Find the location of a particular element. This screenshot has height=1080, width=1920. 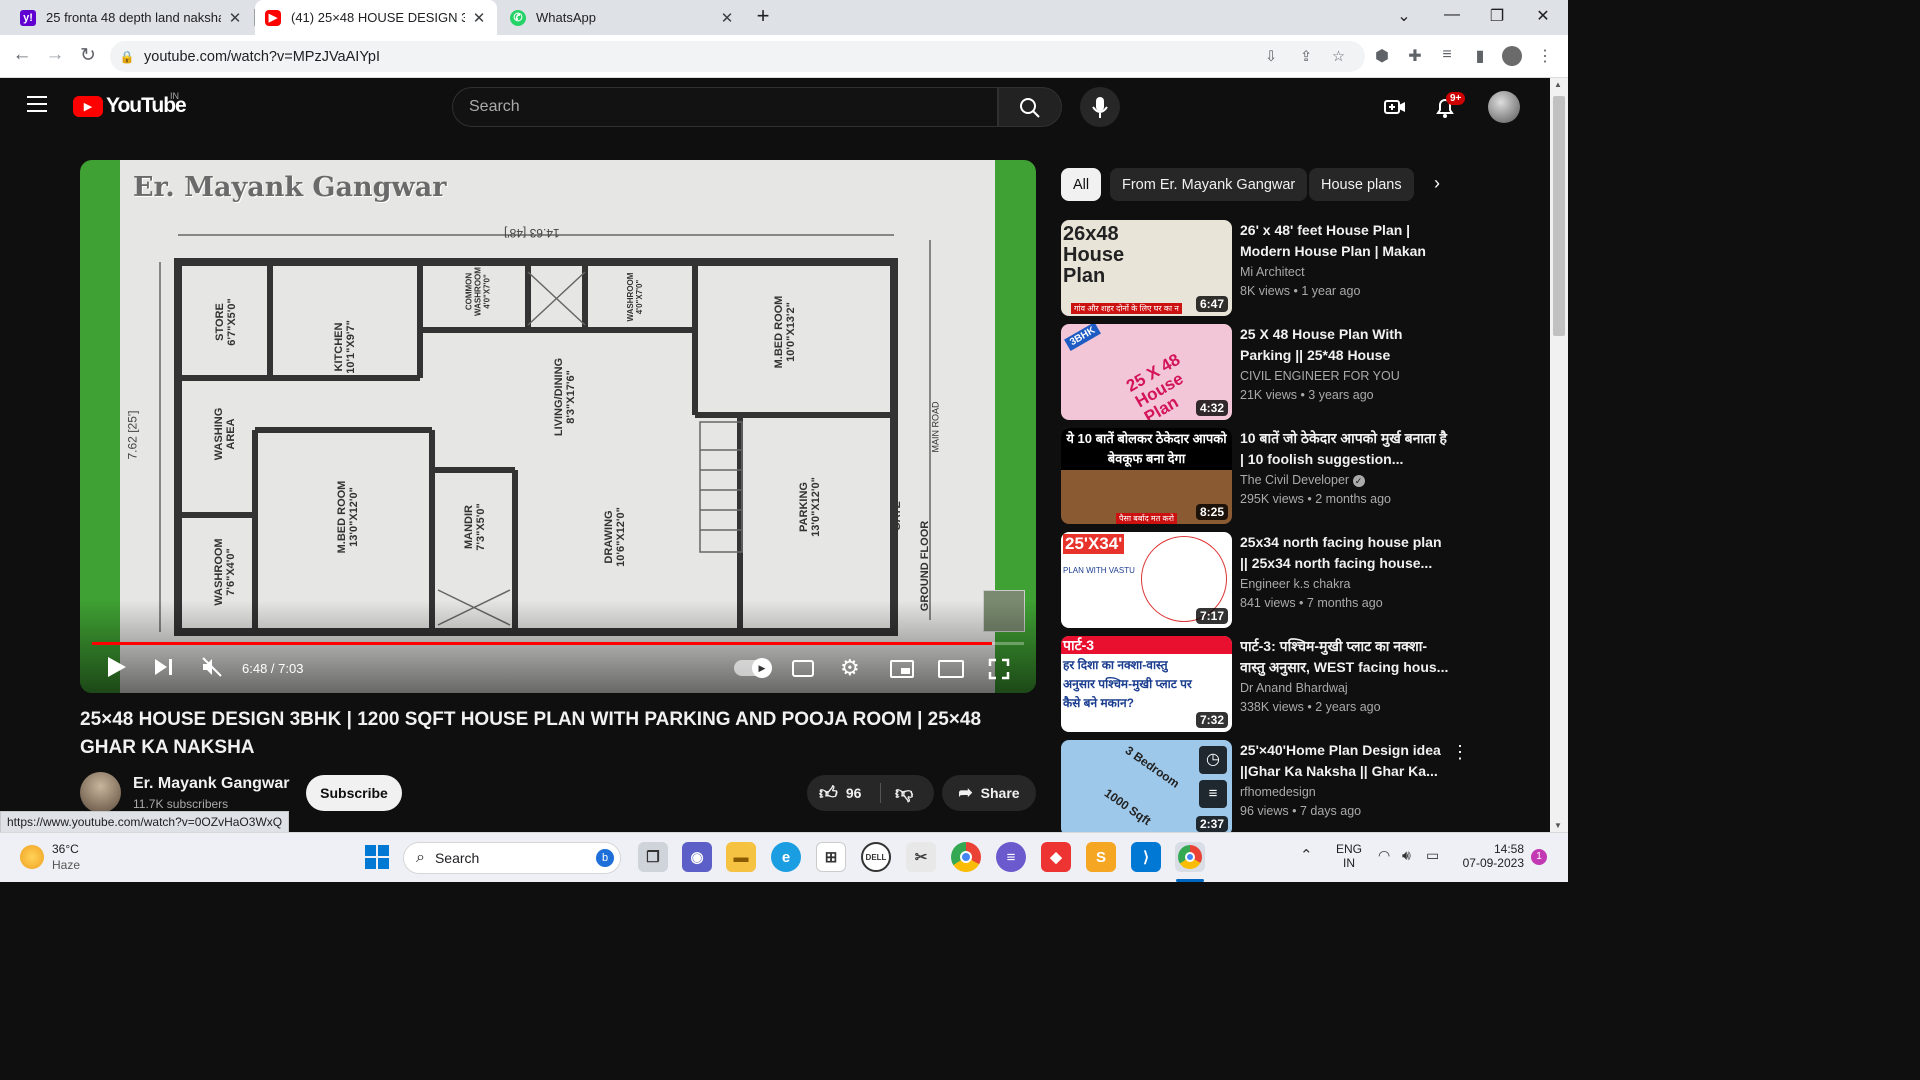

volume-icon: 🔊︎ is located at coordinates (1406, 855).